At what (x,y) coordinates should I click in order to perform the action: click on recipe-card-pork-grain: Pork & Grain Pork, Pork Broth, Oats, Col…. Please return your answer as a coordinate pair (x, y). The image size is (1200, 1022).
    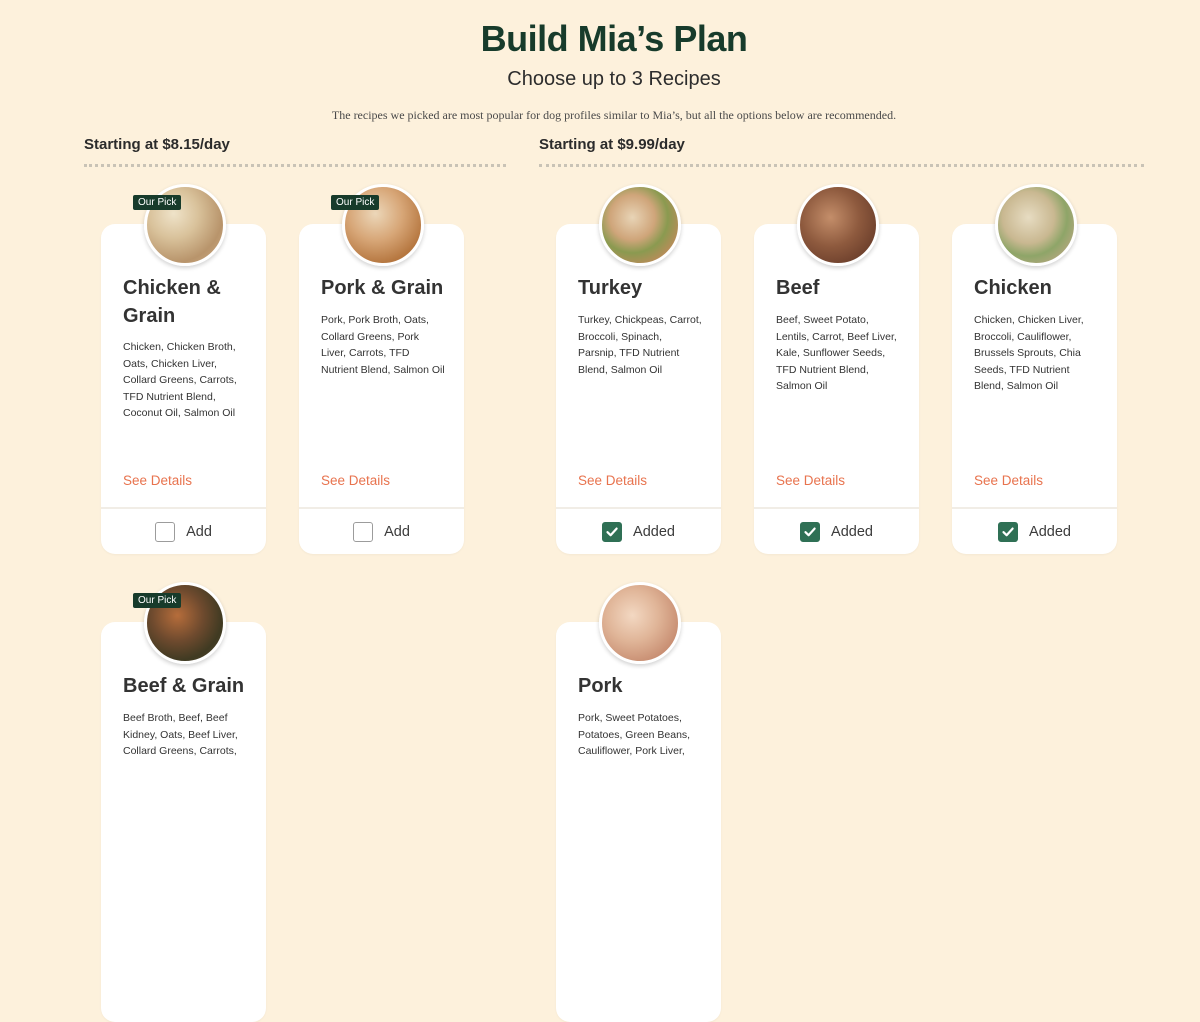
    Looking at the image, I should click on (381, 389).